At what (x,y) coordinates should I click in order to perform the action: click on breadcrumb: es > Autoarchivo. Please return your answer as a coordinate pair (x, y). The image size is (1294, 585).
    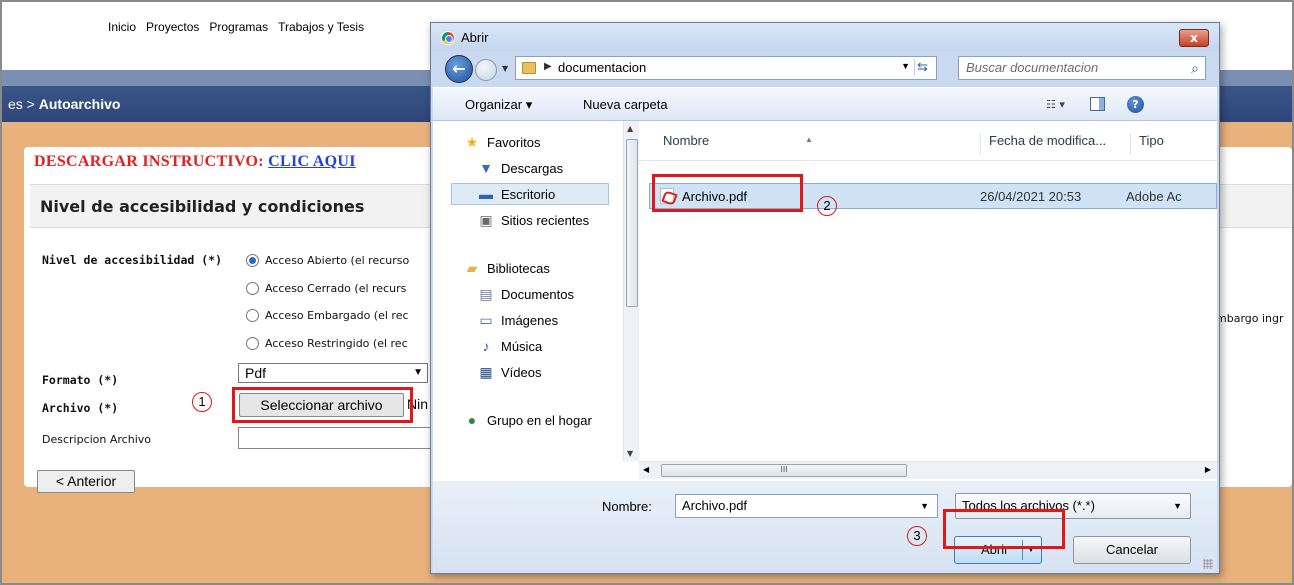
    Looking at the image, I should click on (64, 104).